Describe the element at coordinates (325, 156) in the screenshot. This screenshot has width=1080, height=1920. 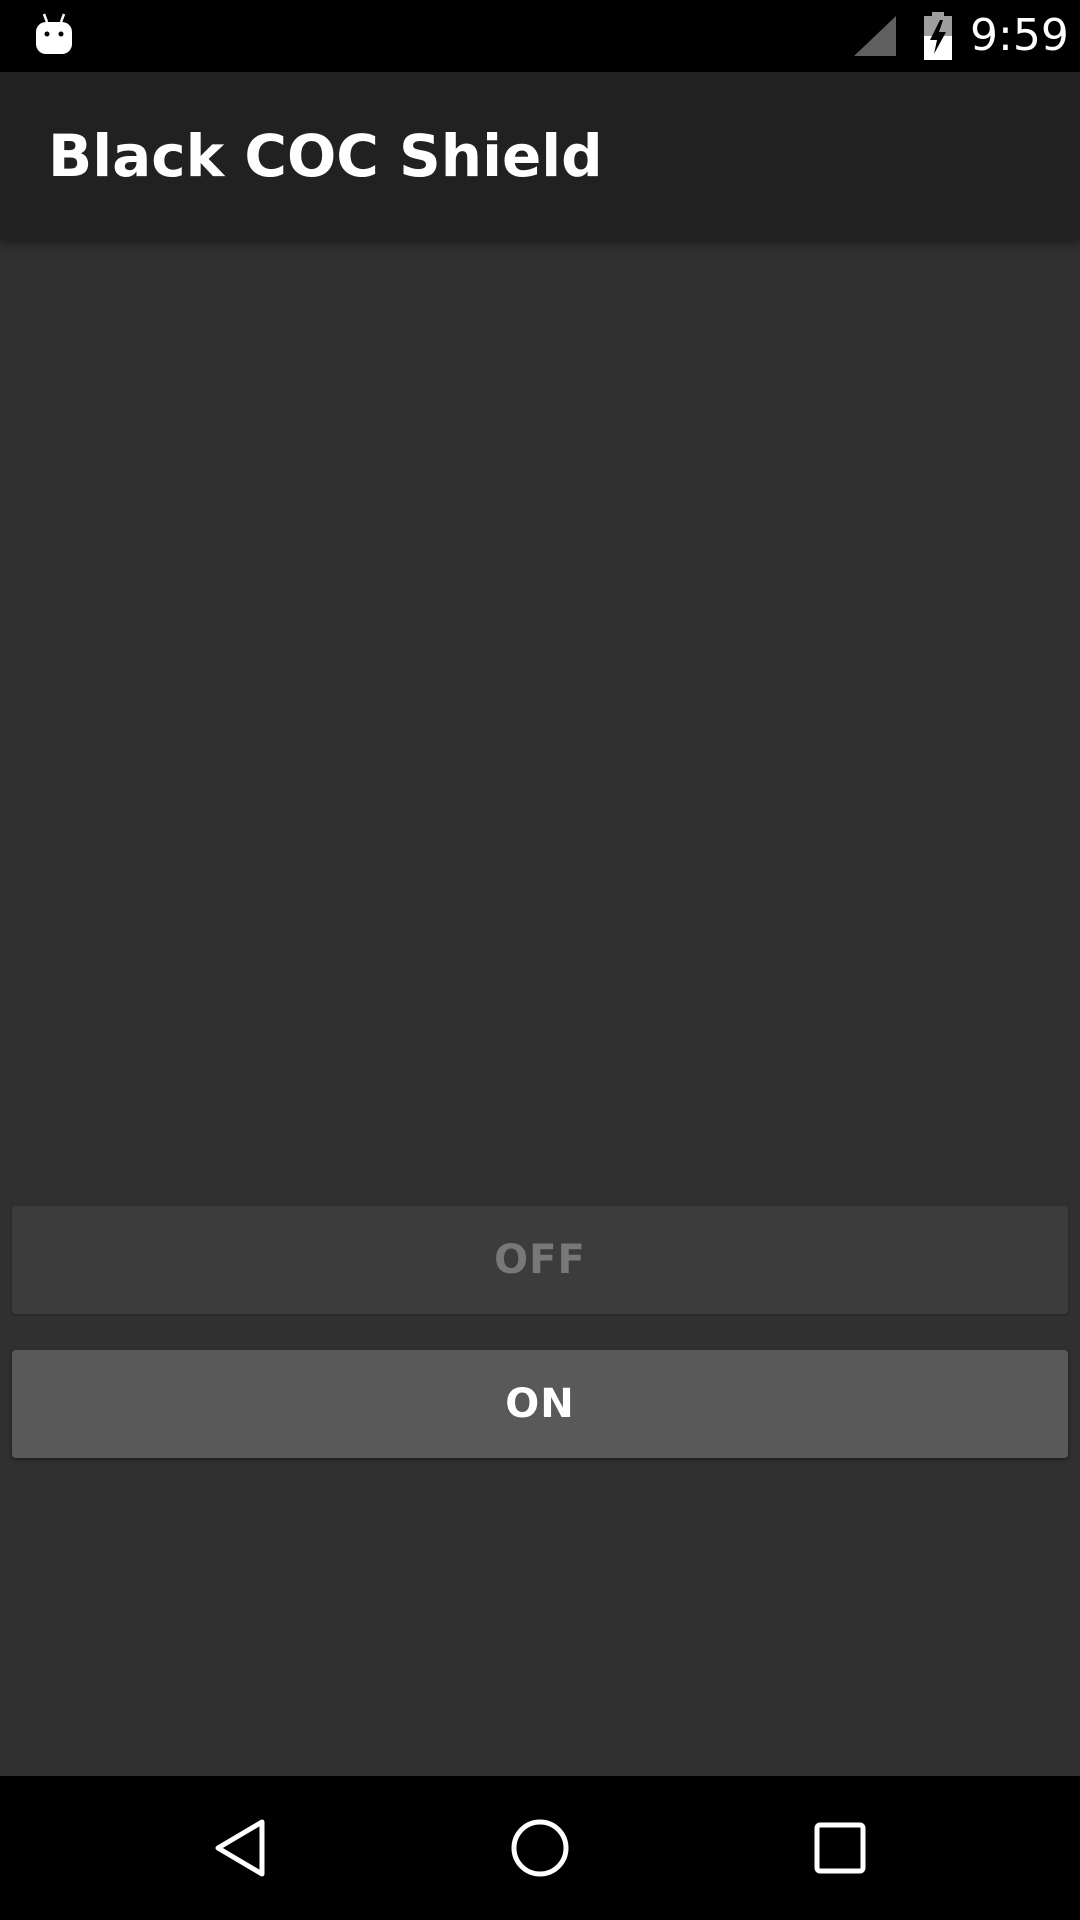
I see `app-title: Black COC Shield` at that location.